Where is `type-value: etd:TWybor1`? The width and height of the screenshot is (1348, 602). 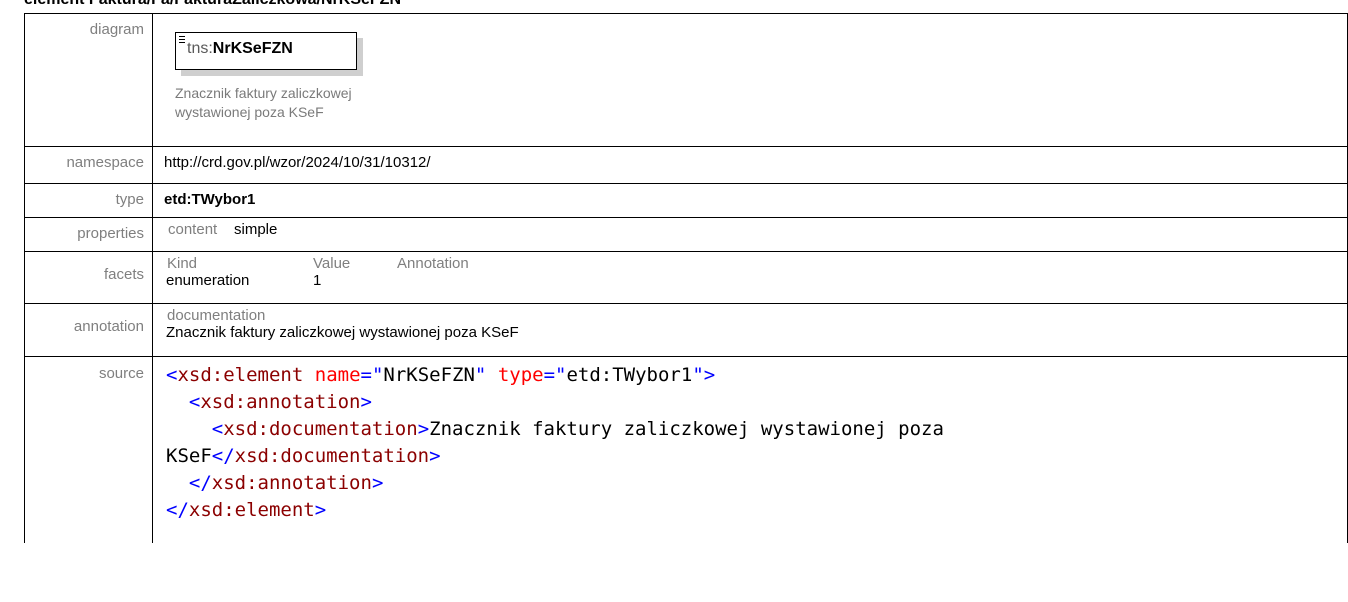 type-value: etd:TWybor1 is located at coordinates (750, 200).